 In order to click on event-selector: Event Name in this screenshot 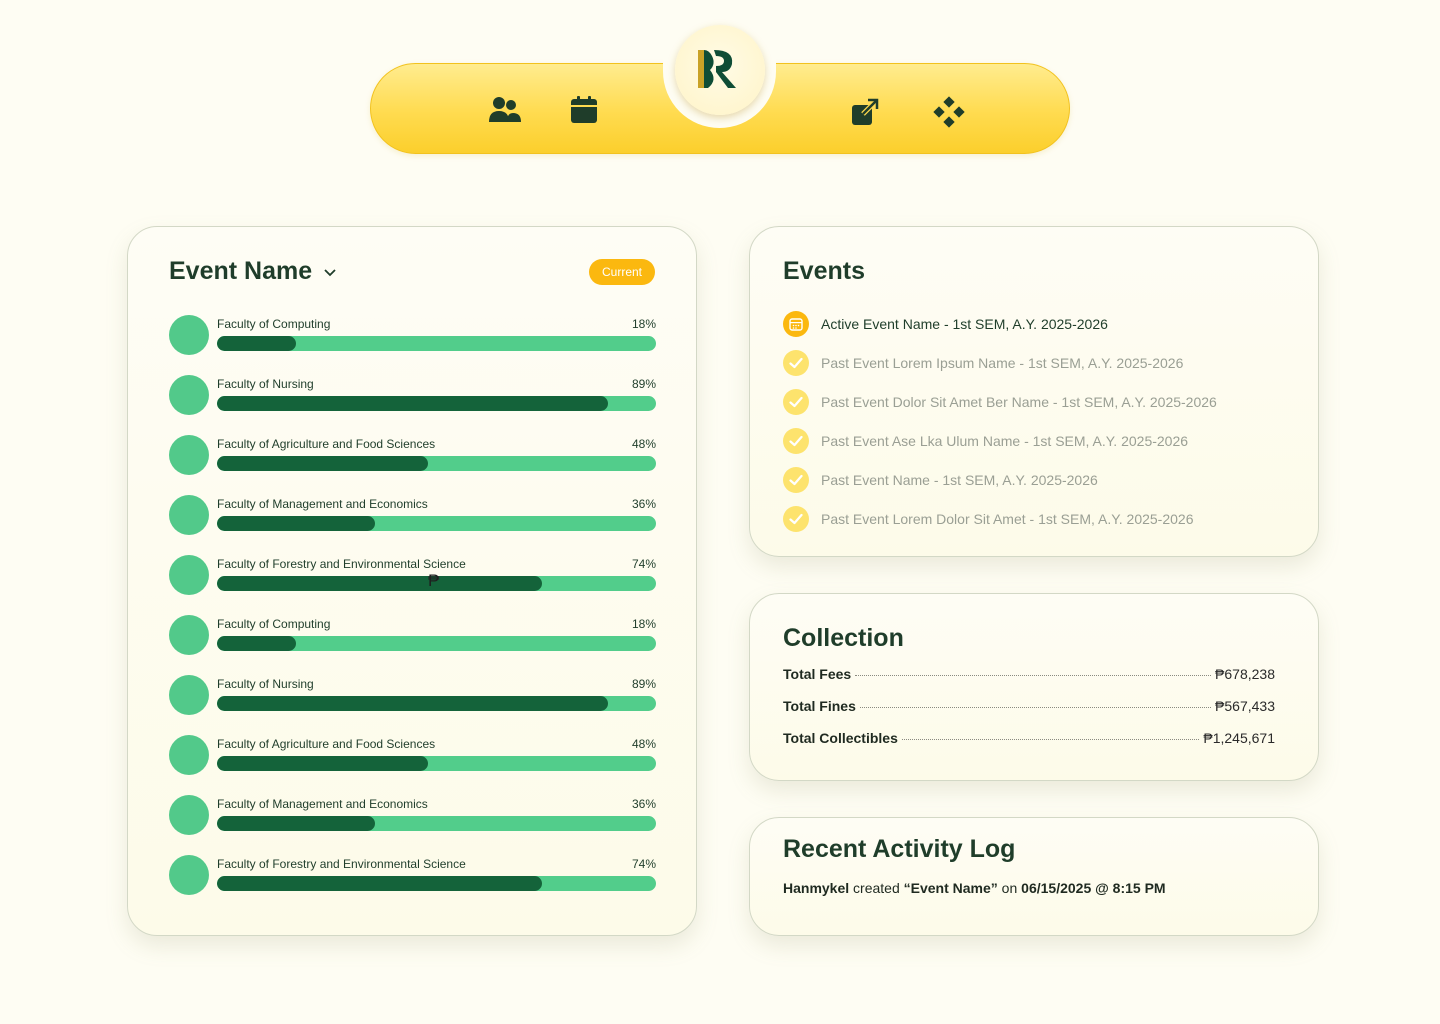, I will do `click(252, 271)`.